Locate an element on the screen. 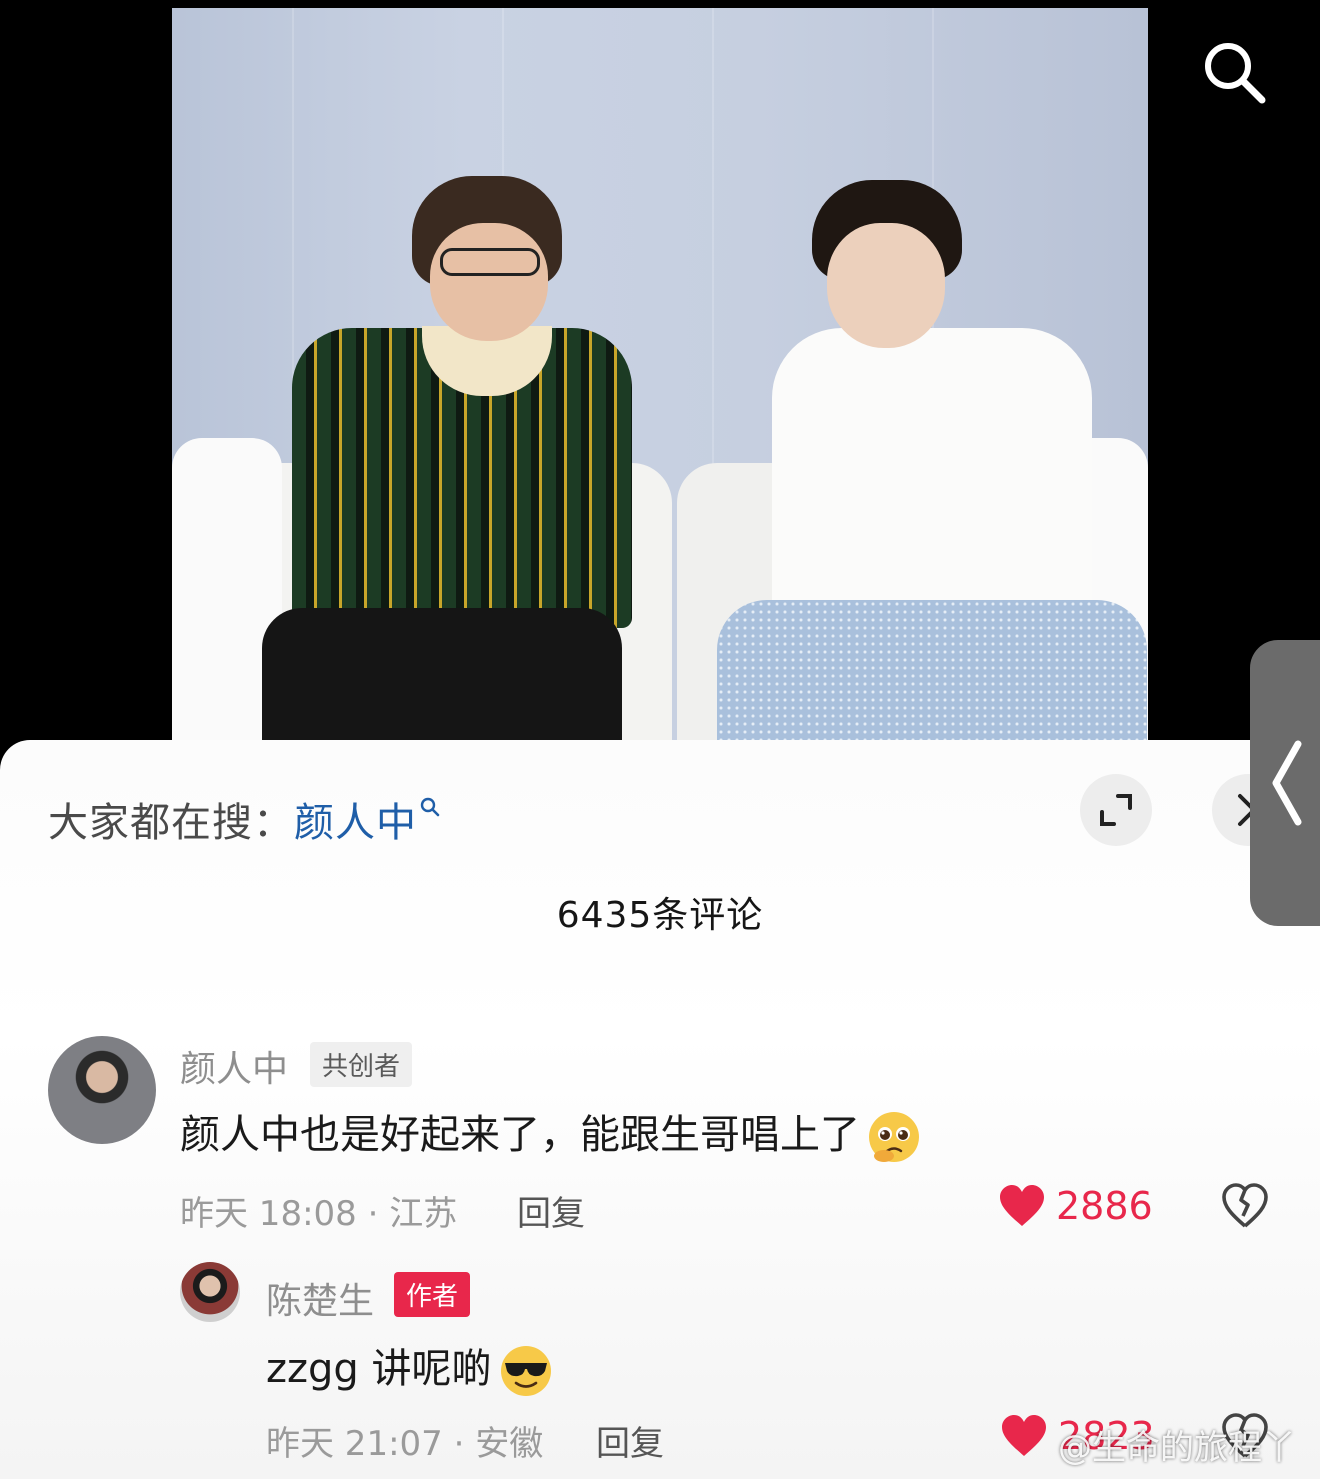  sunglasses-face-emoji is located at coordinates (525, 1371).